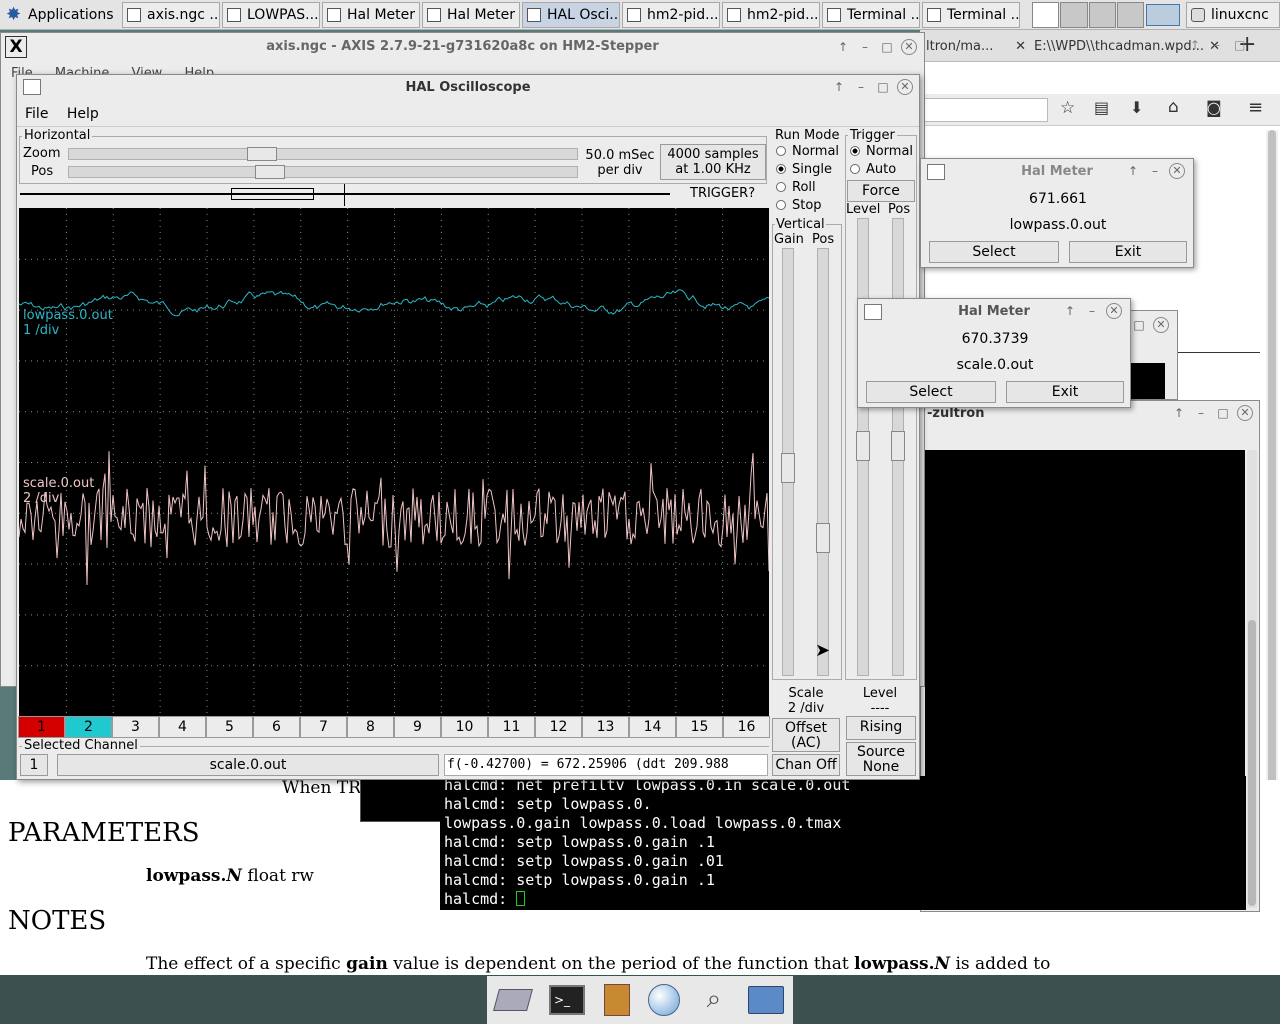  Describe the element at coordinates (796, 187) in the screenshot. I see `run-mode-roll: Roll` at that location.